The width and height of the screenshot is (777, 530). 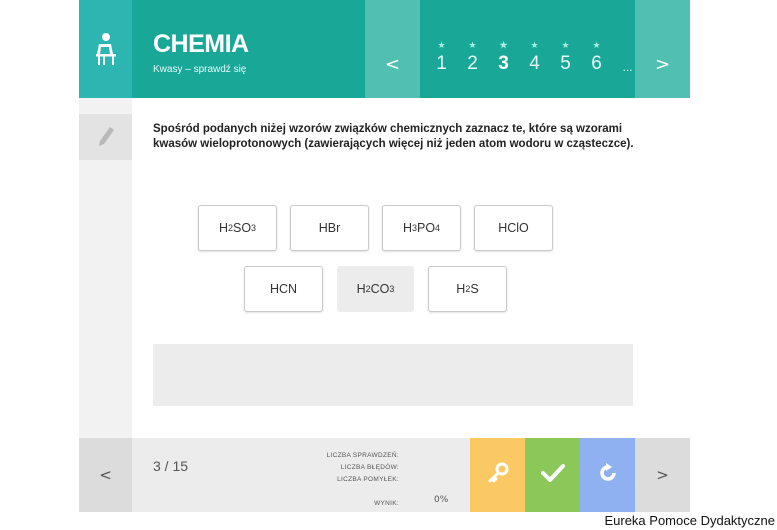 What do you see at coordinates (369, 467) in the screenshot?
I see `errors-count-label: LICZBA BŁĘDÓW:` at bounding box center [369, 467].